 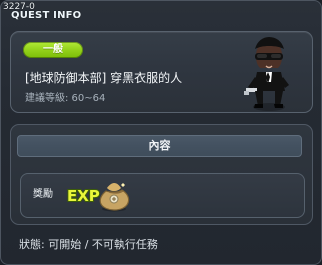 I want to click on quest-category-badge: 一般, so click(x=53, y=50).